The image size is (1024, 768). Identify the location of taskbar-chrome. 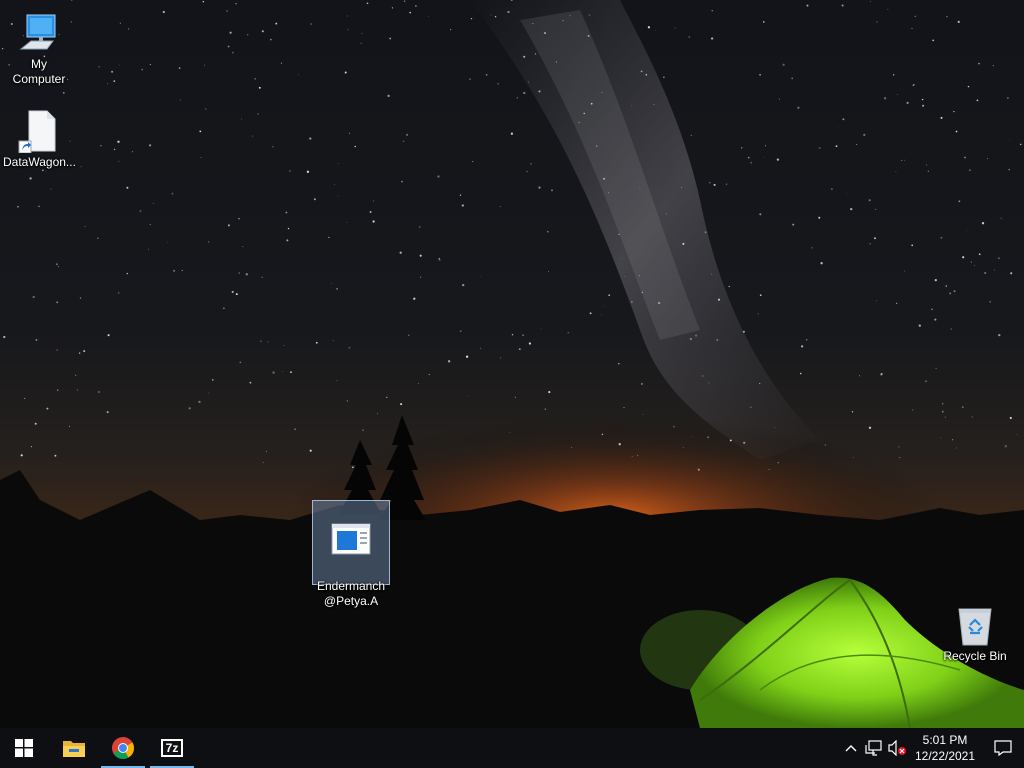
(123, 748).